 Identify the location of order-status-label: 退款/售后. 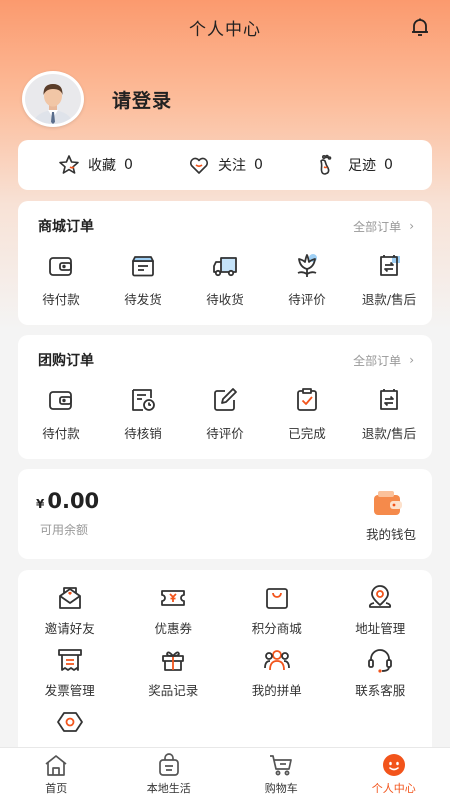
(389, 299).